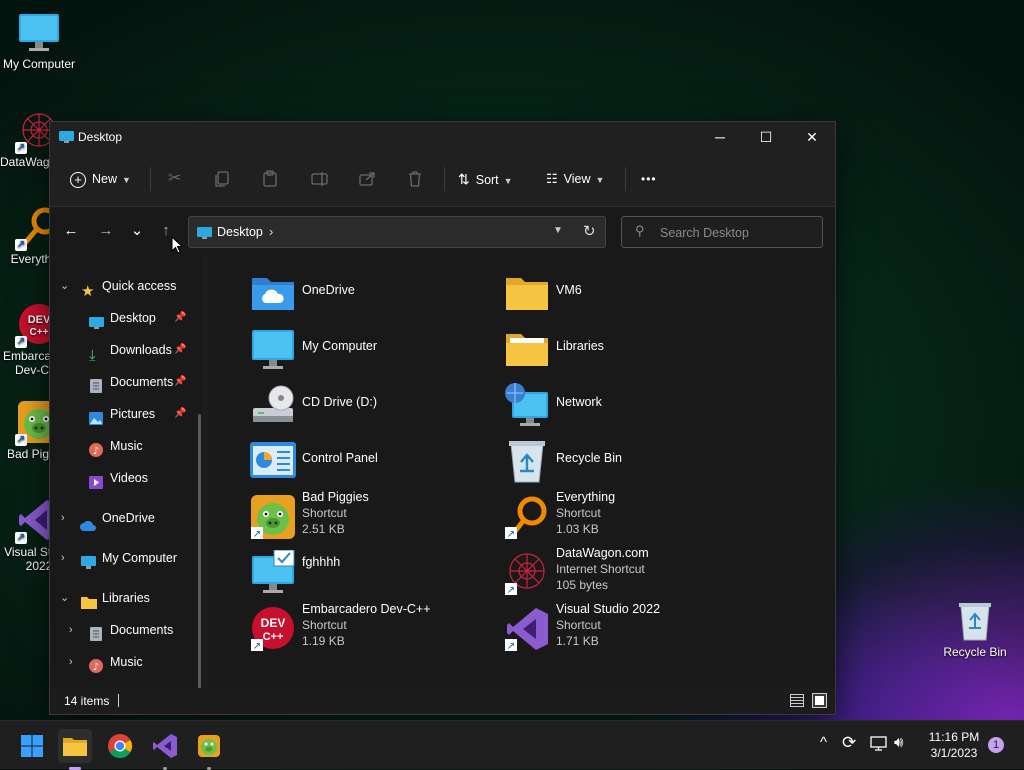  I want to click on sync-icon: ⟳, so click(849, 743).